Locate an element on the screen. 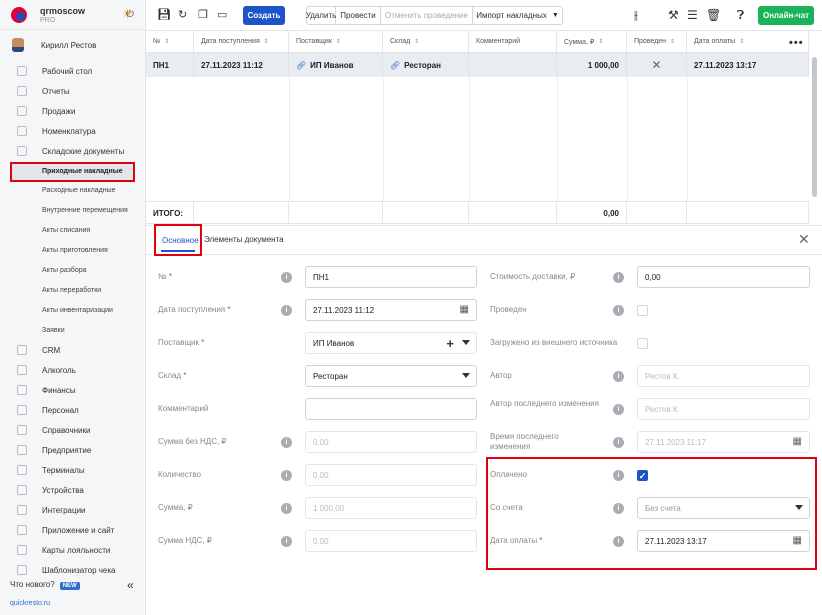 The height and width of the screenshot is (615, 822). power-icon: ⏻ is located at coordinates (130, 14).